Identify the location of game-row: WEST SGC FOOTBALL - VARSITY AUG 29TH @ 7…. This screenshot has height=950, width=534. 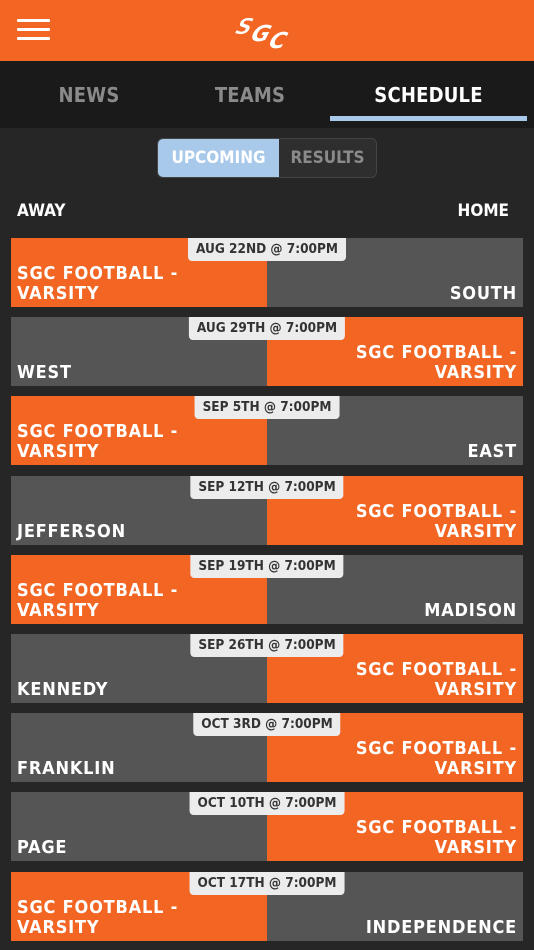
(267, 351).